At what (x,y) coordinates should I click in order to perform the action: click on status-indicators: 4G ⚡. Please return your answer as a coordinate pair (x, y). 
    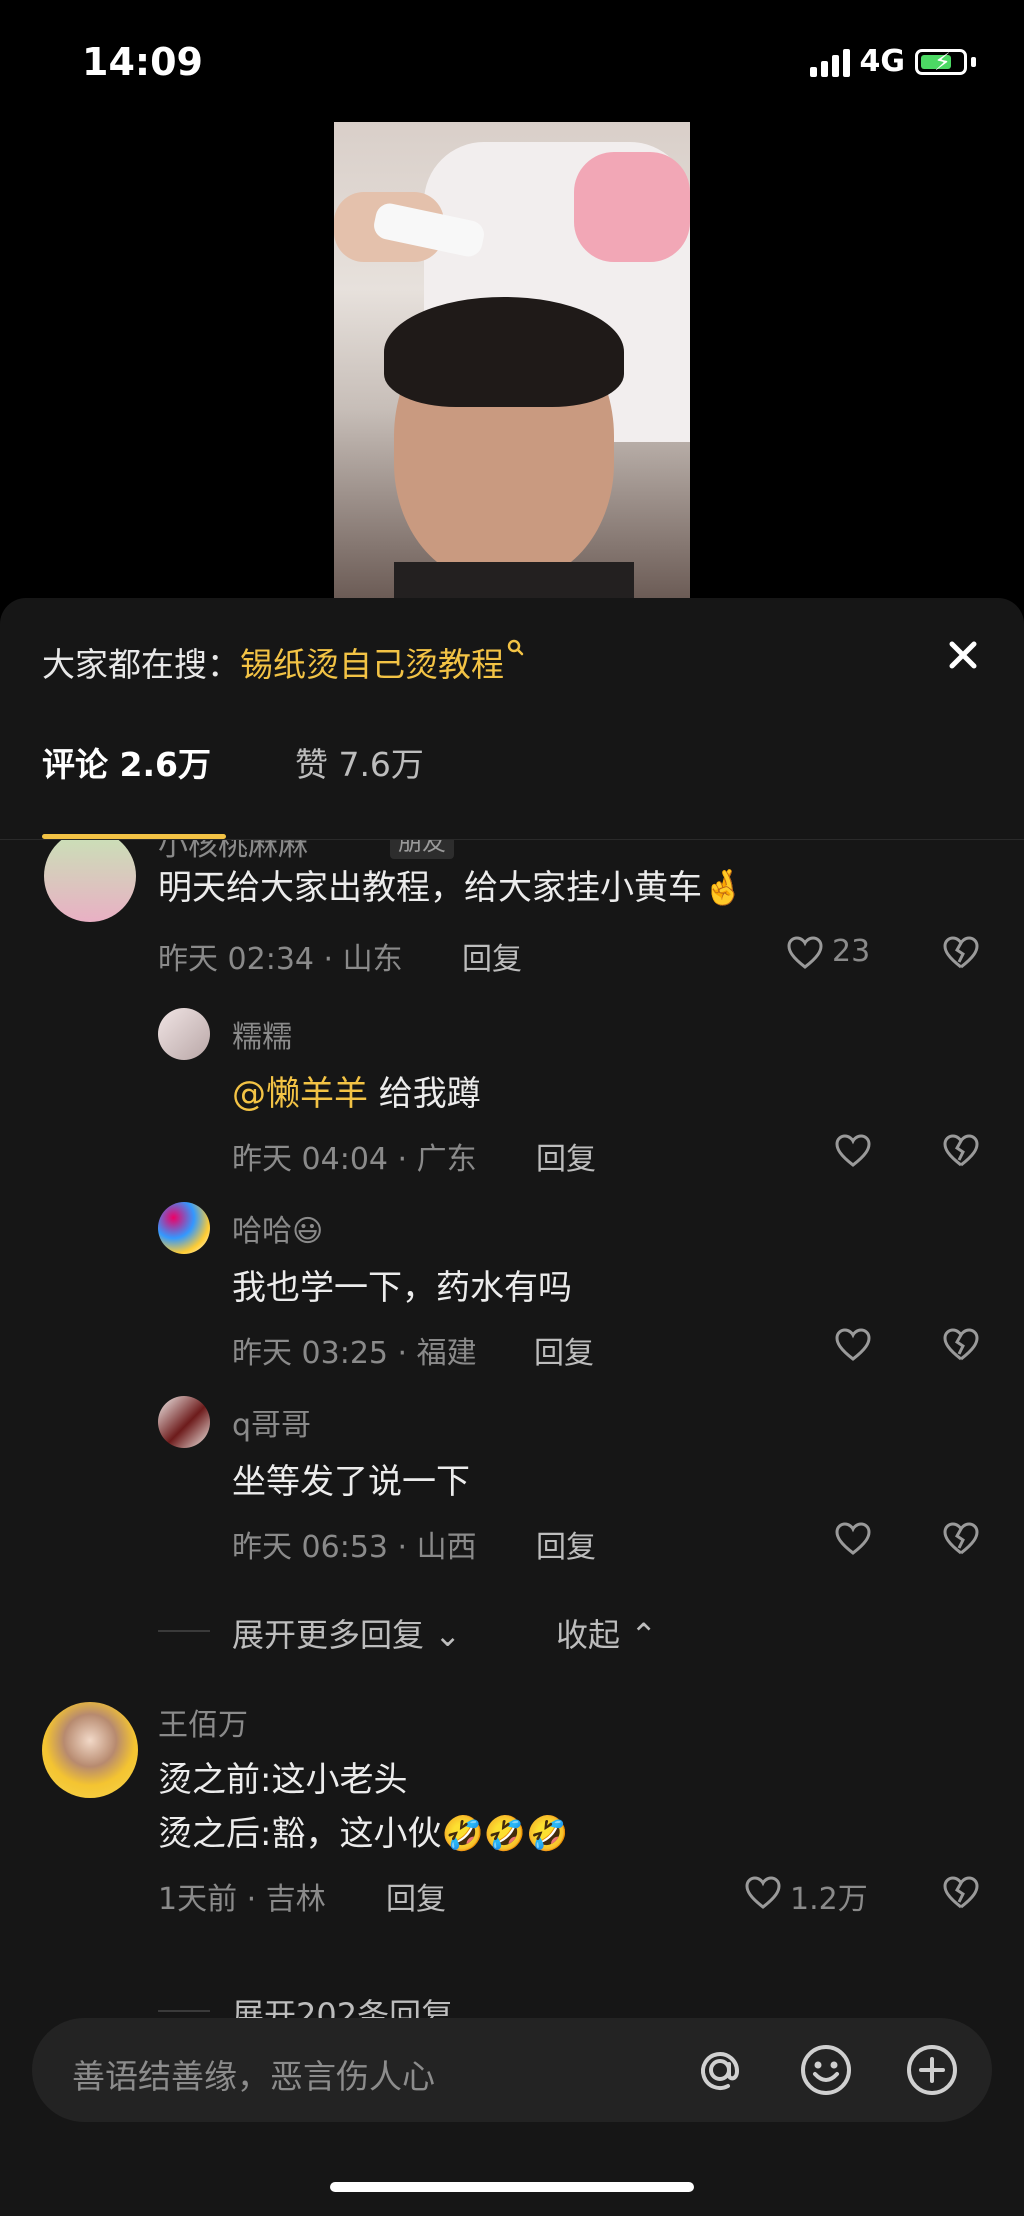
    Looking at the image, I should click on (892, 61).